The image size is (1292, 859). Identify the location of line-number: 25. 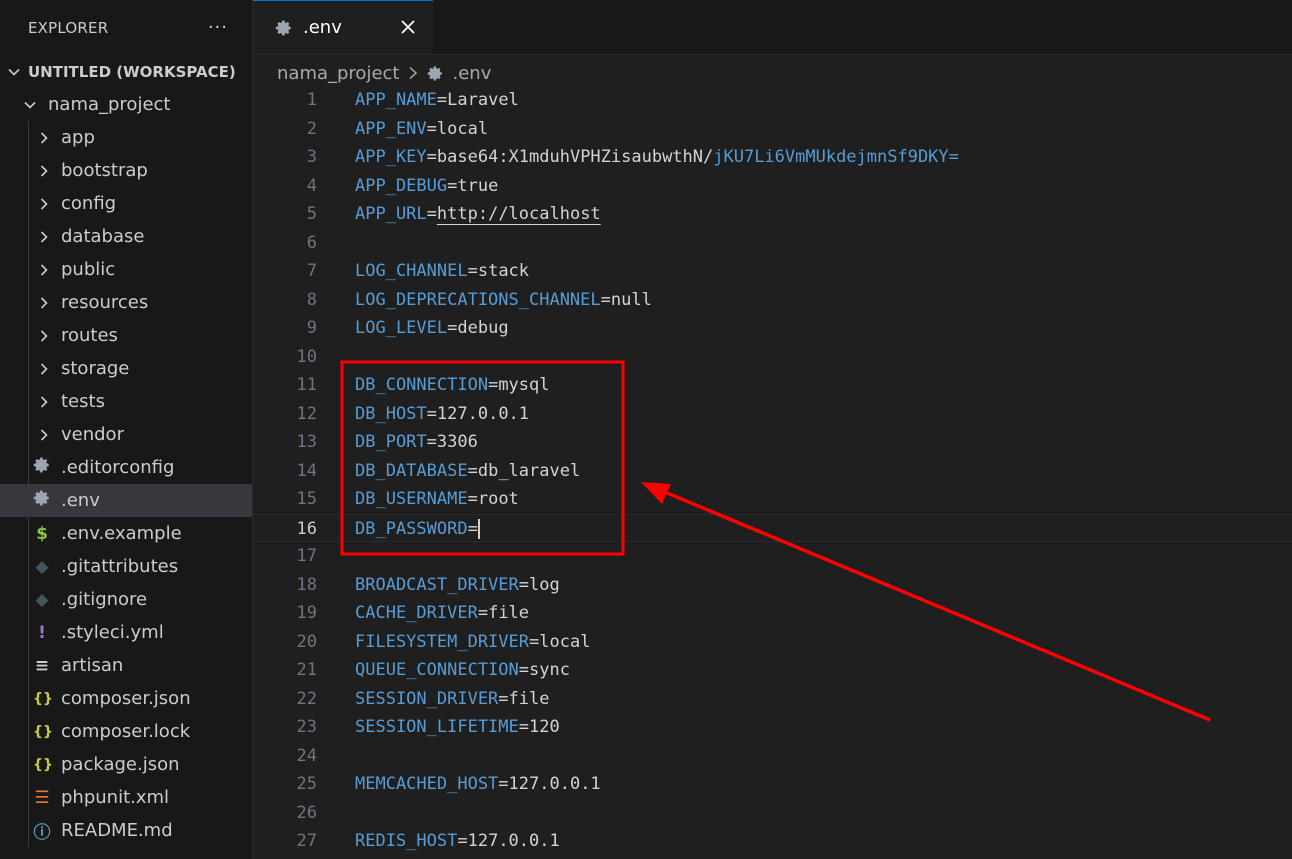
(306, 784).